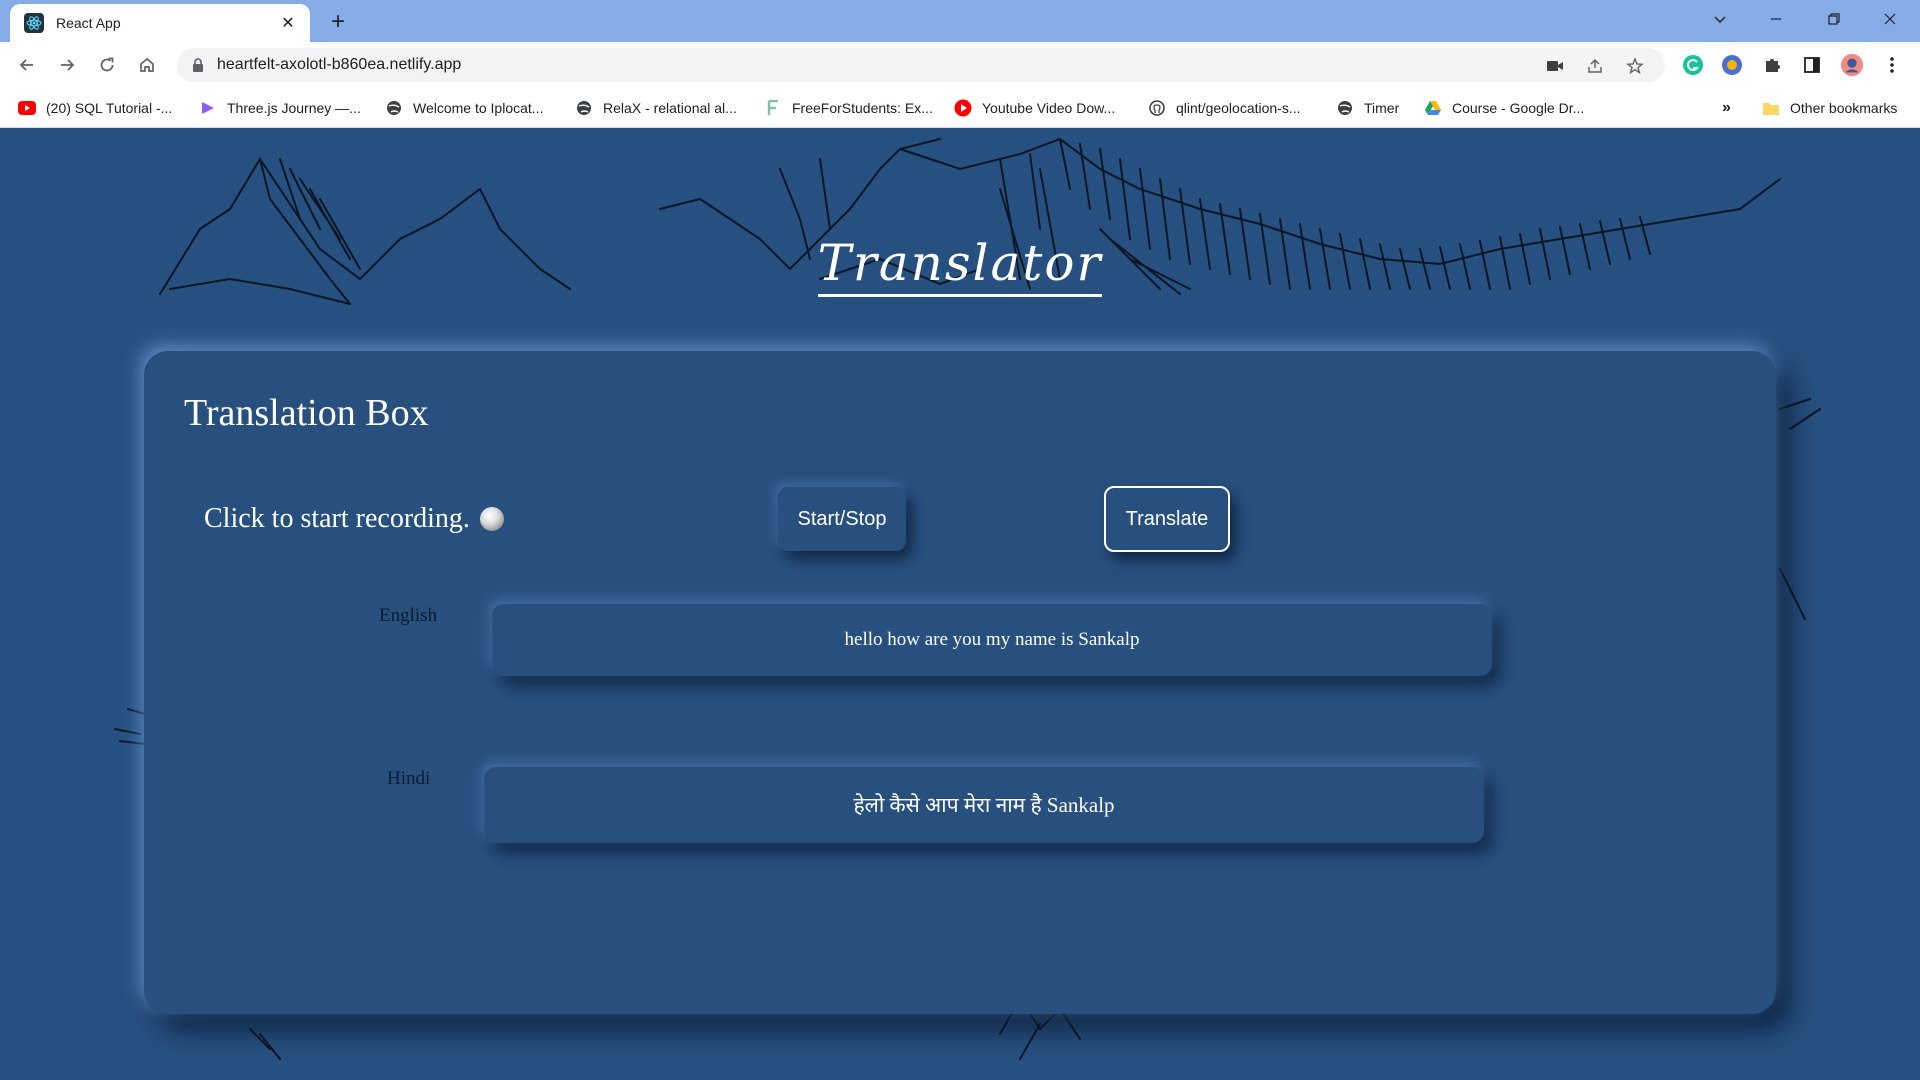 This screenshot has width=1920, height=1080. I want to click on bookmark-item: Timer, so click(1367, 108).